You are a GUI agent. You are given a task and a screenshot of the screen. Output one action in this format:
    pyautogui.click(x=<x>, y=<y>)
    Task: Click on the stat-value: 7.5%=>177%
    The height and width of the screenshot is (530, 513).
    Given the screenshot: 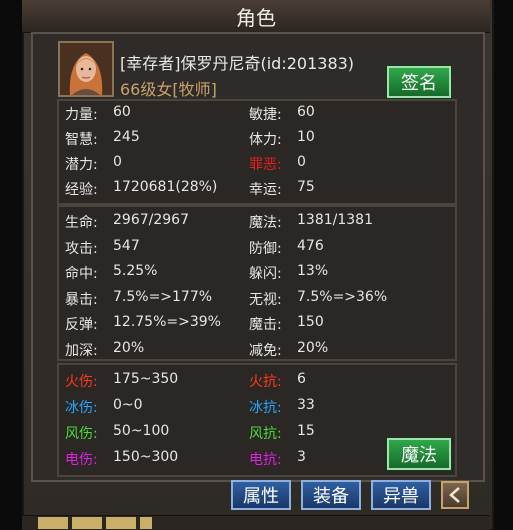 What is the action you would take?
    pyautogui.click(x=163, y=296)
    